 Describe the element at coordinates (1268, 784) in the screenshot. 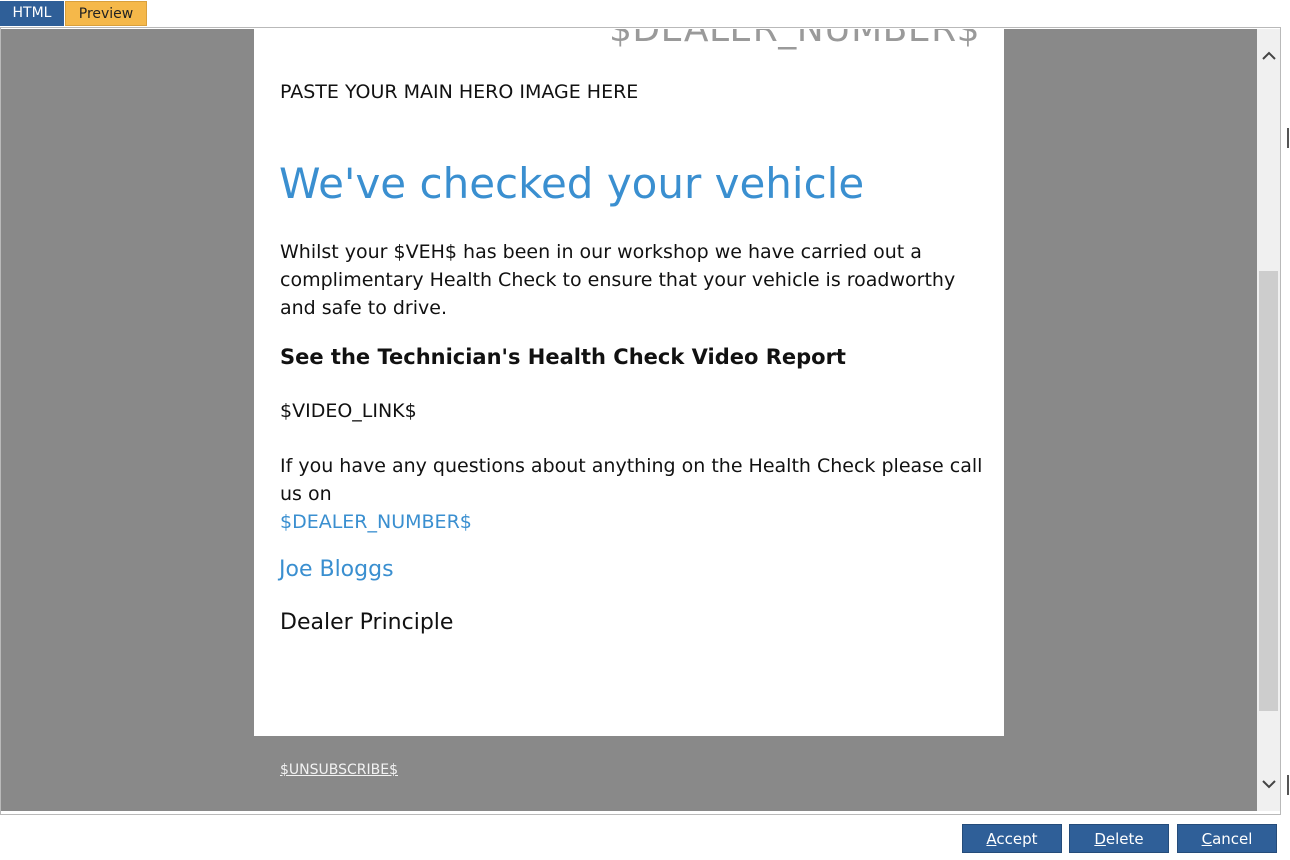

I see `chevron-down-icon` at that location.